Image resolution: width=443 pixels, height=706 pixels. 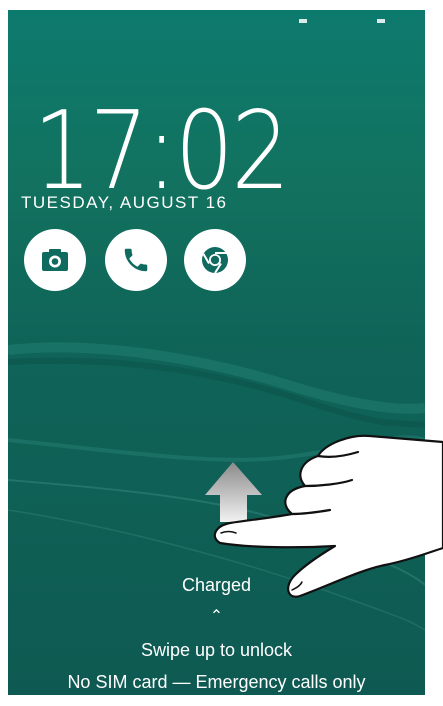 What do you see at coordinates (233, 492) in the screenshot?
I see `swipe-arrow-icon` at bounding box center [233, 492].